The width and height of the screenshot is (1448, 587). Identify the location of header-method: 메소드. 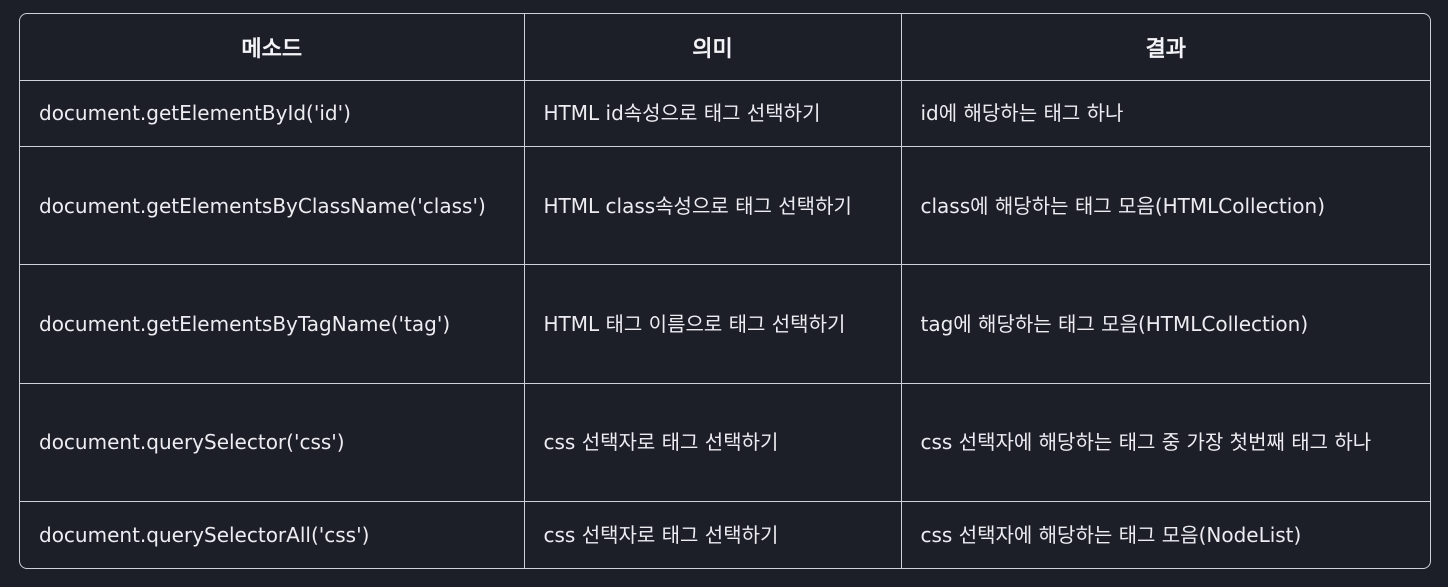
(272, 47).